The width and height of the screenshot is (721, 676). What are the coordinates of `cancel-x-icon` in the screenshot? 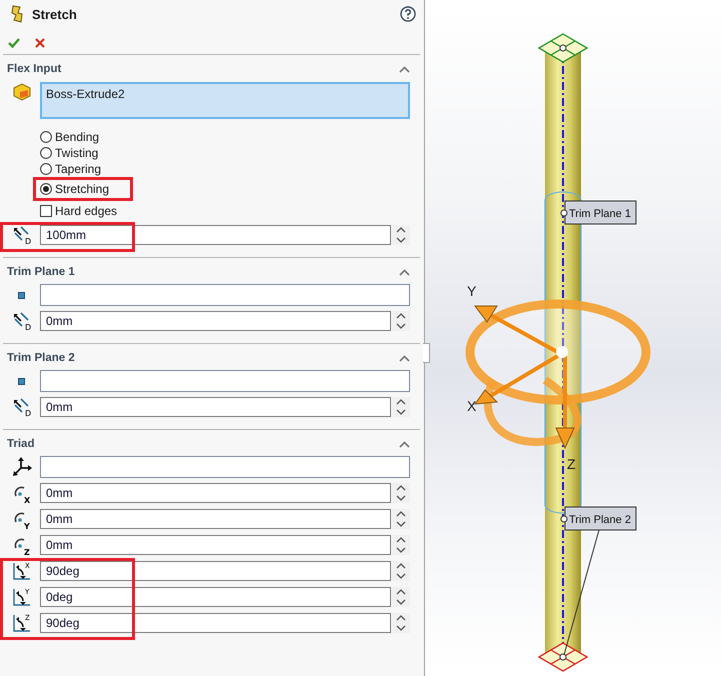 It's located at (40, 43).